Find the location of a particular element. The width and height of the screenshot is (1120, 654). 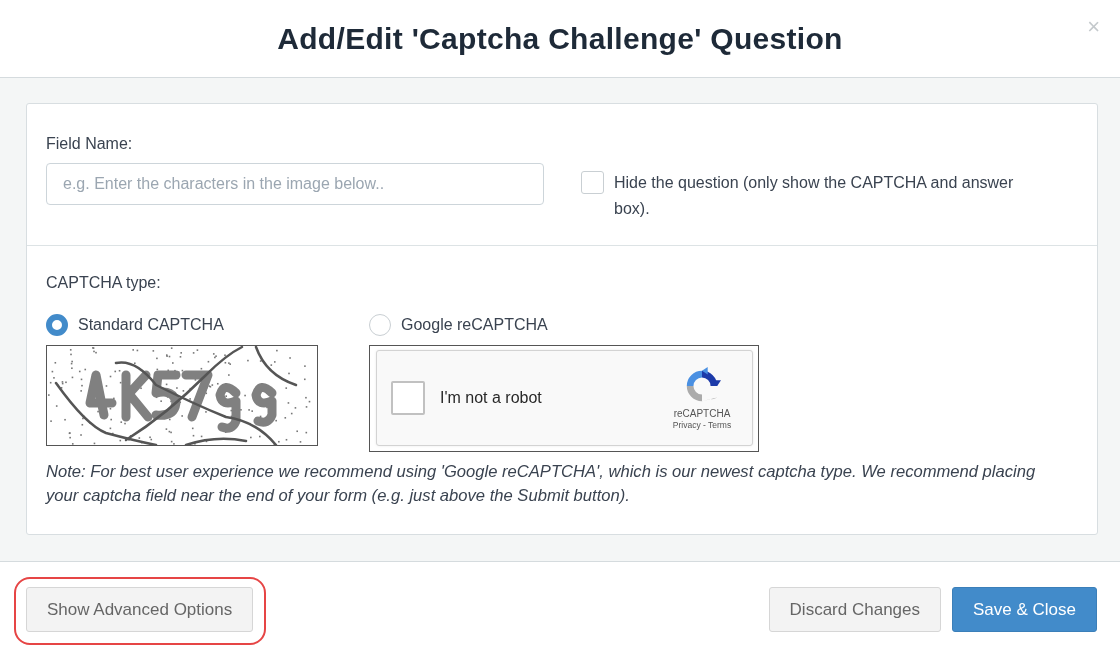

robot-check-label: I'm not a robot is located at coordinates (491, 398).